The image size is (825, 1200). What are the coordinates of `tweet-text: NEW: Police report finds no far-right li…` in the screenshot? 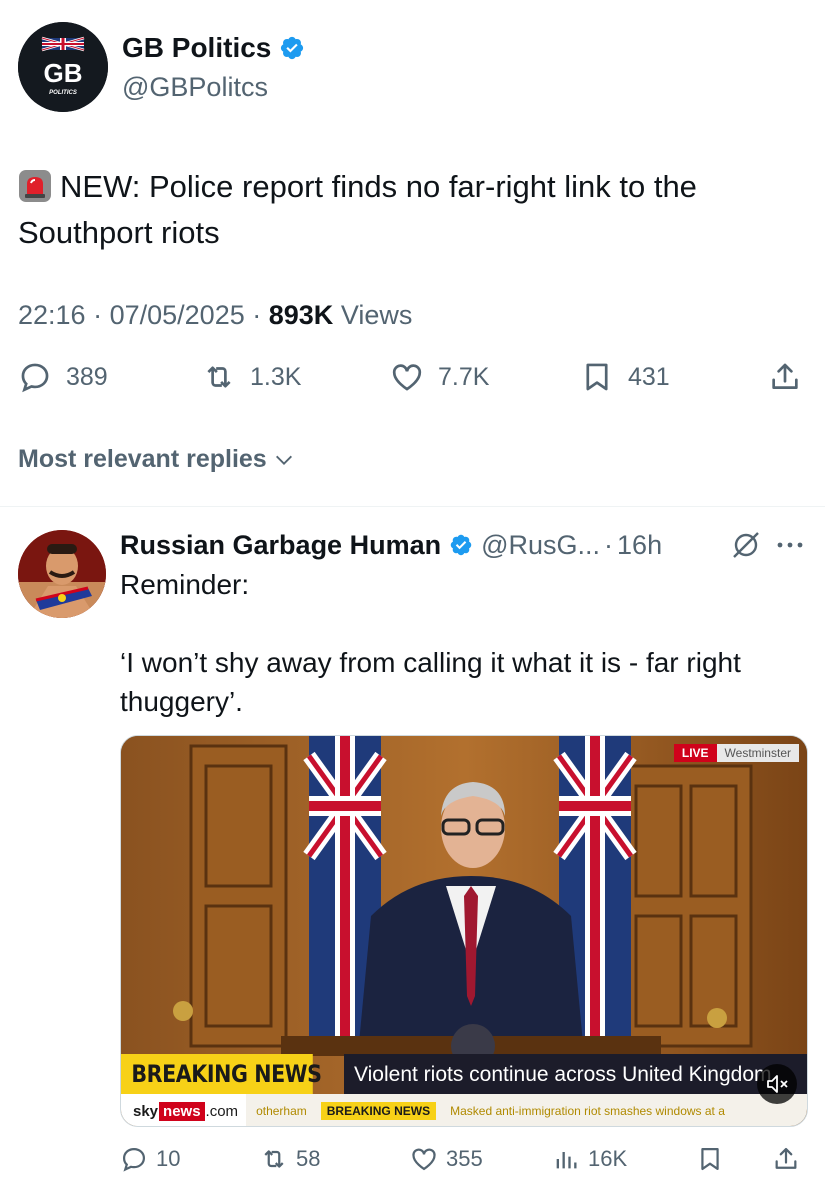 It's located at (413, 210).